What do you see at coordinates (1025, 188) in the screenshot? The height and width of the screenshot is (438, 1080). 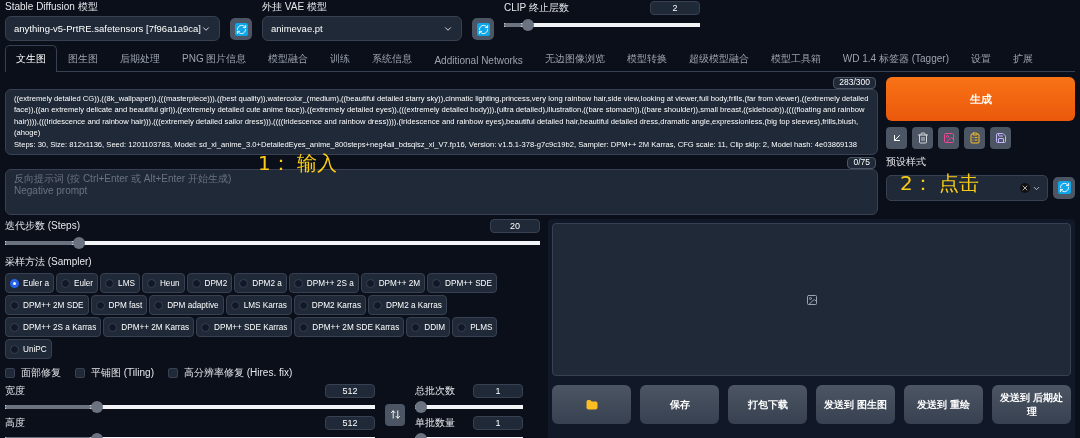 I see `clear-icon` at bounding box center [1025, 188].